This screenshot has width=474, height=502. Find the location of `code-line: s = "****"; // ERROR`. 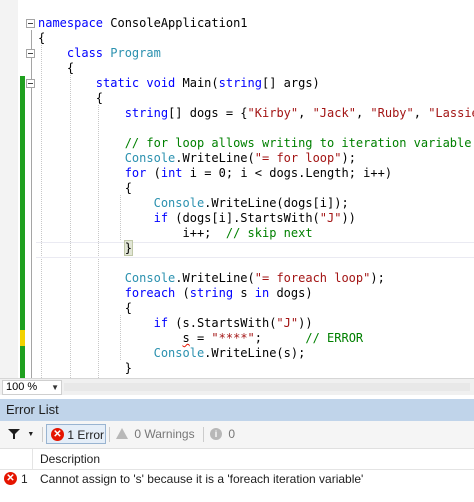

code-line: s = "****"; // ERROR is located at coordinates (201, 338).